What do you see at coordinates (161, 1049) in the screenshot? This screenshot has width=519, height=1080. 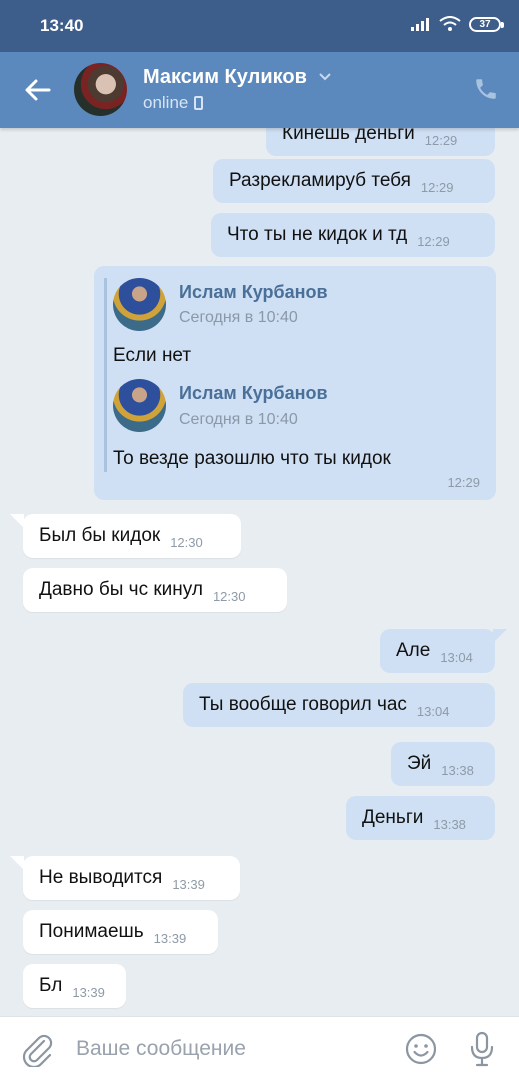 I see `message-input: Ваше сообщение` at bounding box center [161, 1049].